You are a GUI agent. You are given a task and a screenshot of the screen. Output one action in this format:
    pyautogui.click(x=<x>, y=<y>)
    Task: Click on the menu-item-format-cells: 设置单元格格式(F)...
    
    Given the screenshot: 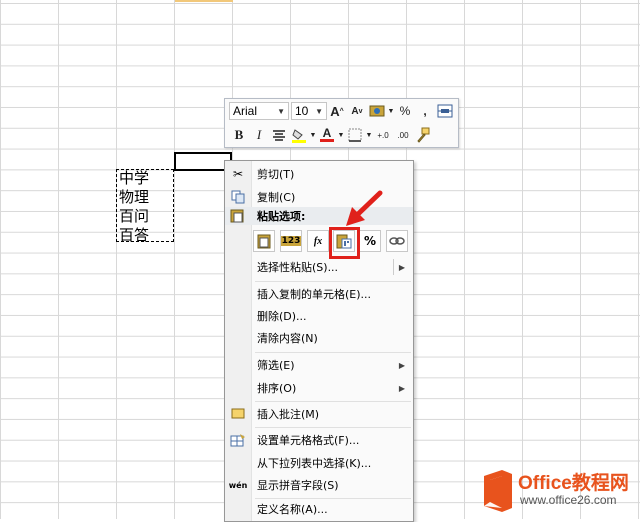 What is the action you would take?
    pyautogui.click(x=319, y=440)
    